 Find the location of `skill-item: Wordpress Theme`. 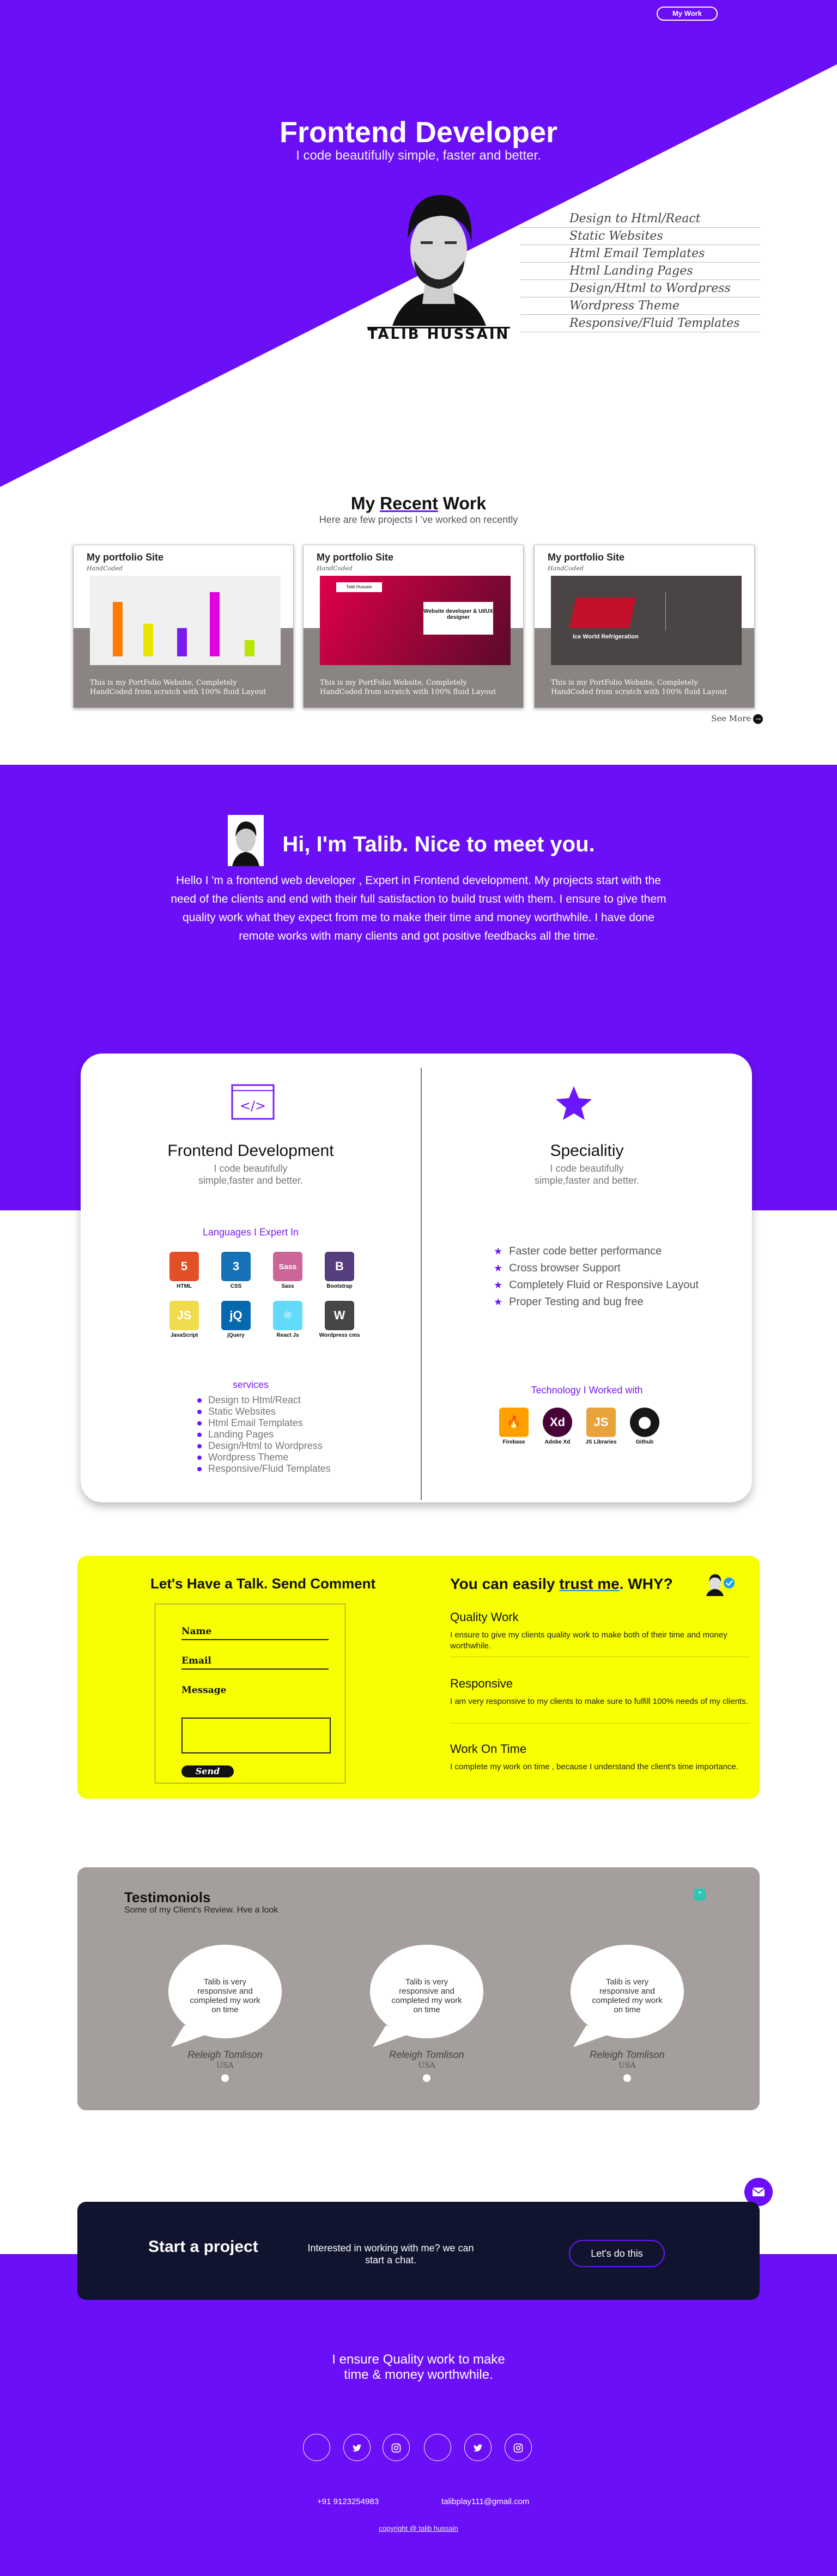

skill-item: Wordpress Theme is located at coordinates (640, 306).